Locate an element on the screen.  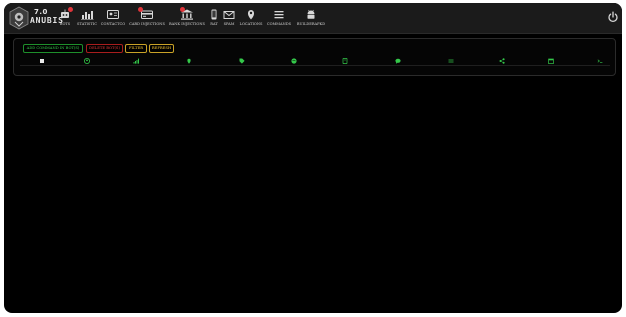
nav-bank-injections-badge is located at coordinates (182, 9).